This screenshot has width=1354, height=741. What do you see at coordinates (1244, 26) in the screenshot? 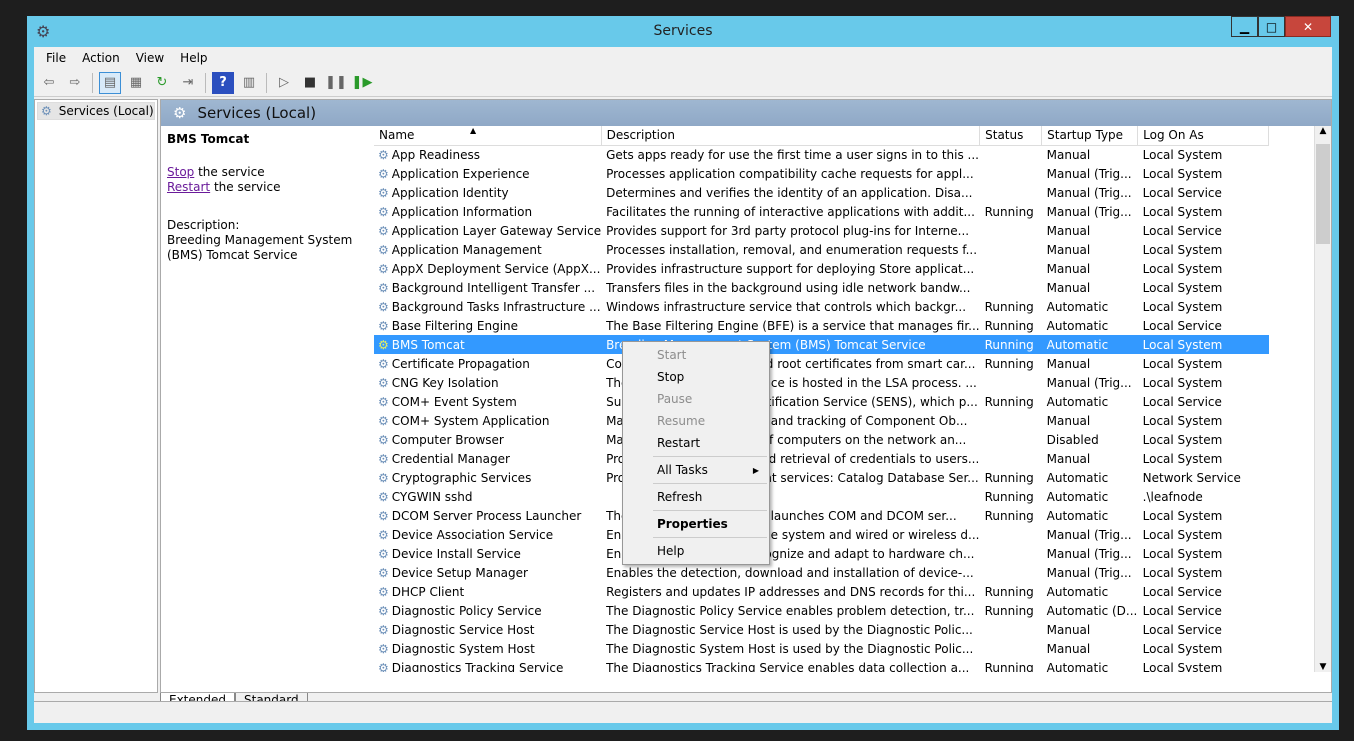
I see `minimize-button: ▁` at bounding box center [1244, 26].